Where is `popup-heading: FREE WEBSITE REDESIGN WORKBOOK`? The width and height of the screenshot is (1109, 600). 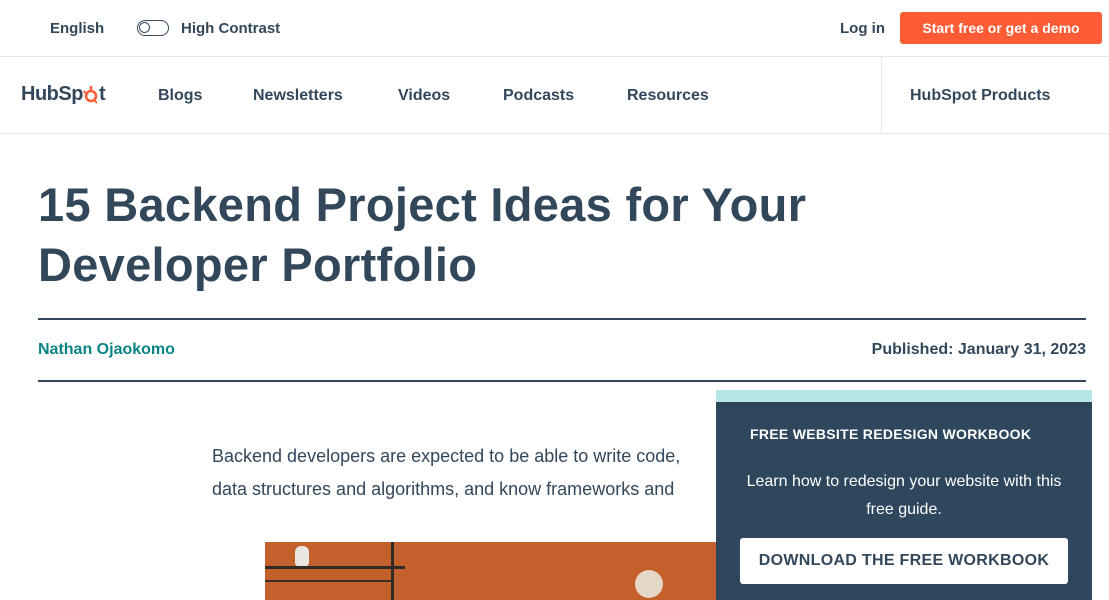
popup-heading: FREE WEBSITE REDESIGN WORKBOOK is located at coordinates (891, 434).